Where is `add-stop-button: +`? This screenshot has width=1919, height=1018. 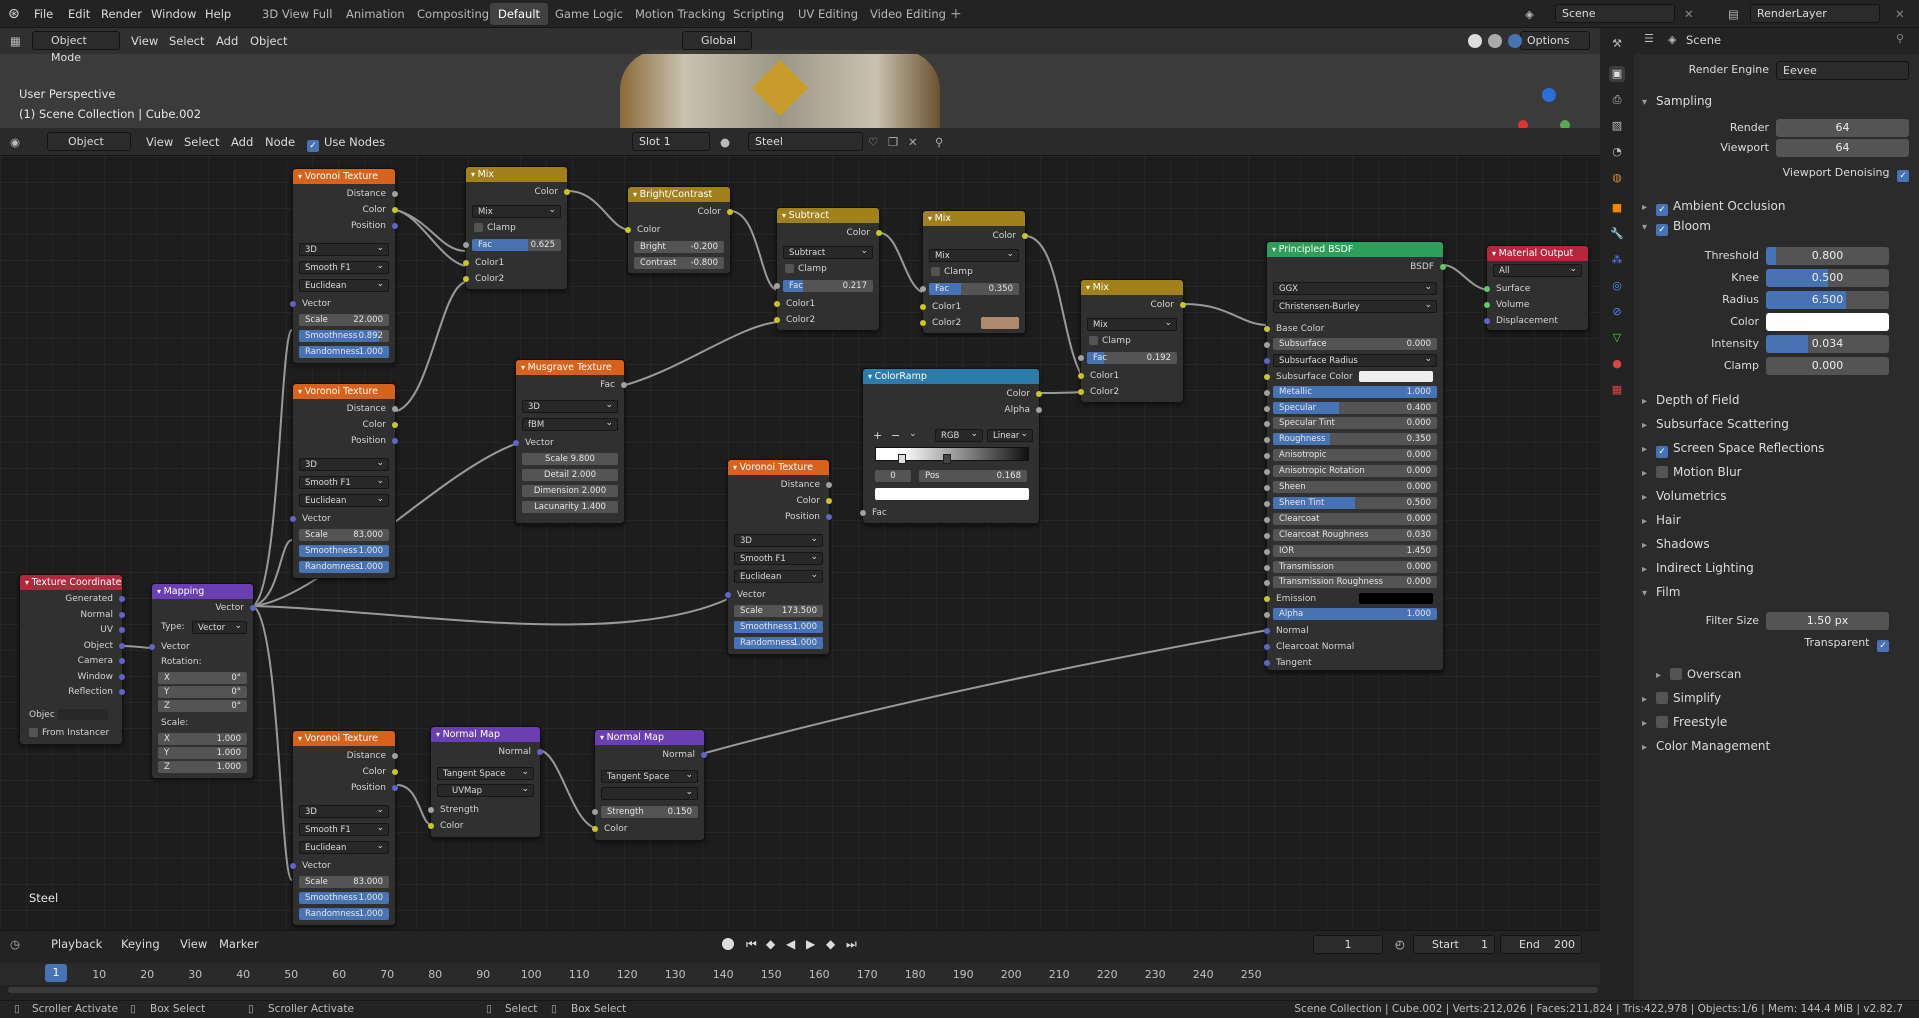 add-stop-button: + is located at coordinates (877, 435).